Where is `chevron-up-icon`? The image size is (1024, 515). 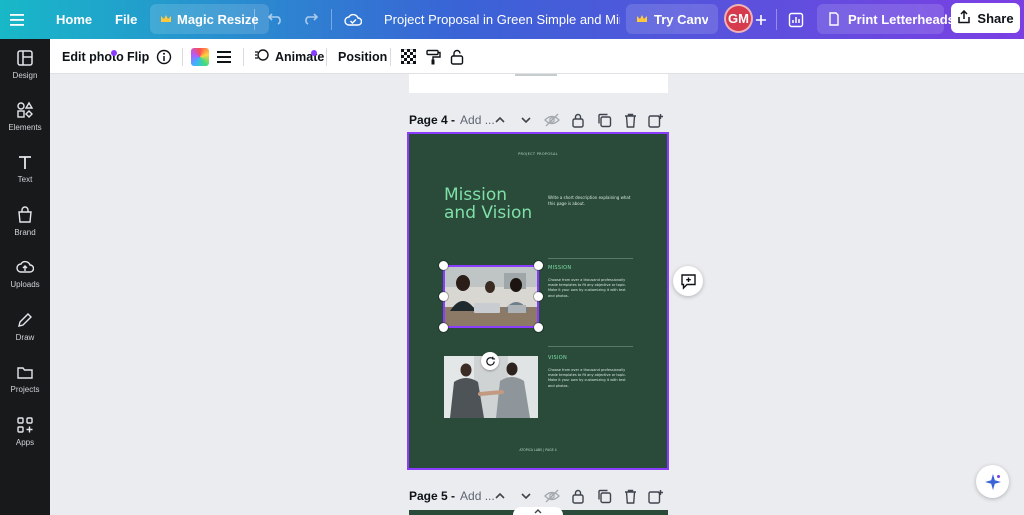 chevron-up-icon is located at coordinates (538, 511).